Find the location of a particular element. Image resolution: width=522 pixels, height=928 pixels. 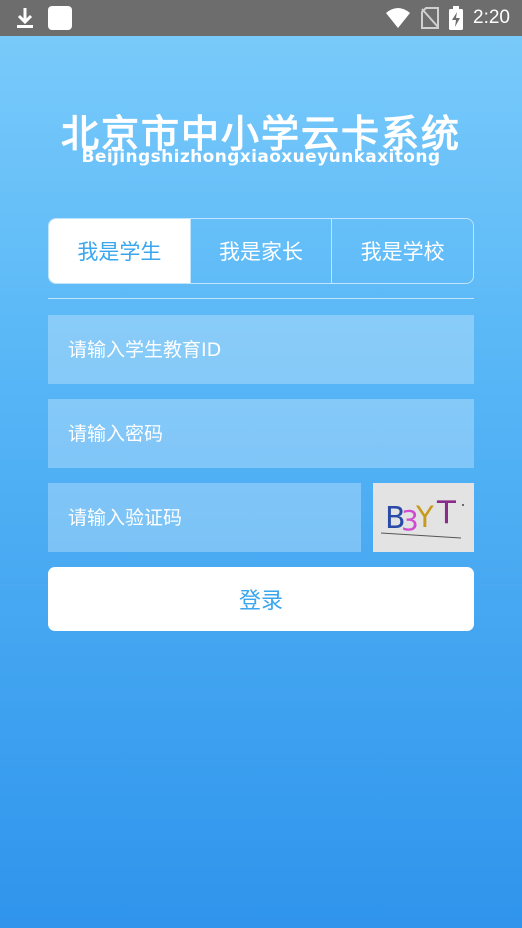

tab-parent: 我是家长 is located at coordinates (260, 251).